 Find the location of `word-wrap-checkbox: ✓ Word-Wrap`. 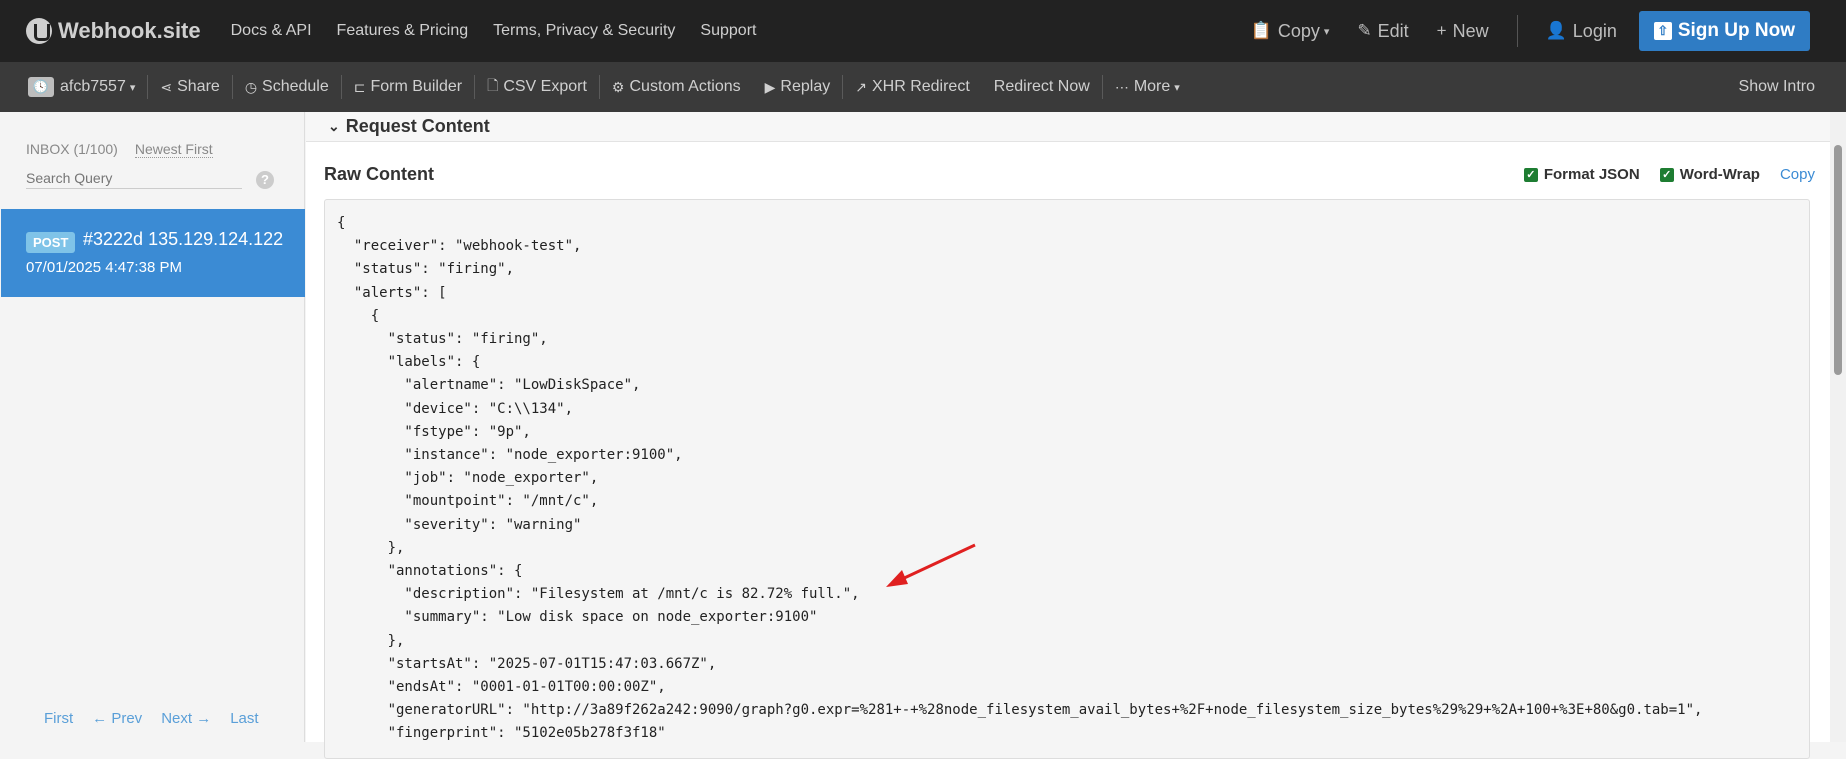

word-wrap-checkbox: ✓ Word-Wrap is located at coordinates (1709, 174).